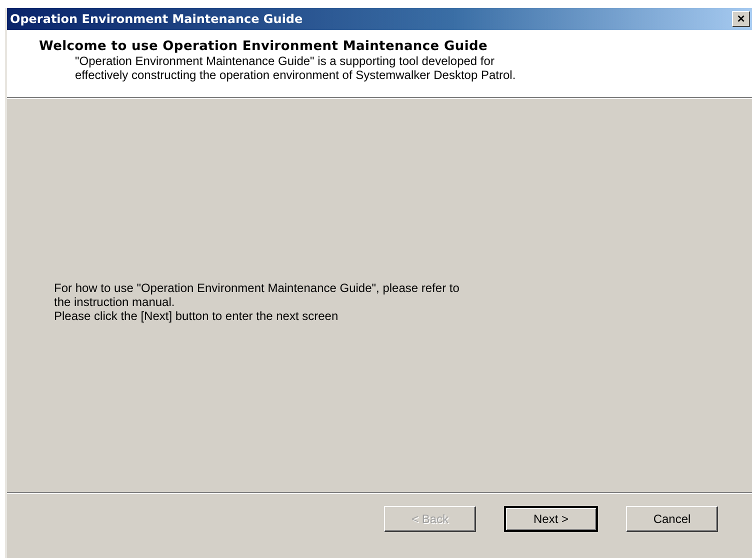  I want to click on instruction-text: the instruction manual., so click(115, 302).